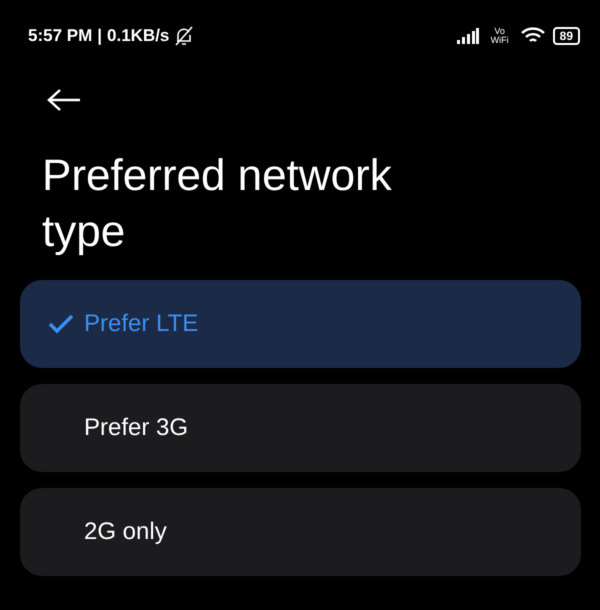 This screenshot has width=600, height=610. What do you see at coordinates (184, 36) in the screenshot?
I see `muted-bell-icon` at bounding box center [184, 36].